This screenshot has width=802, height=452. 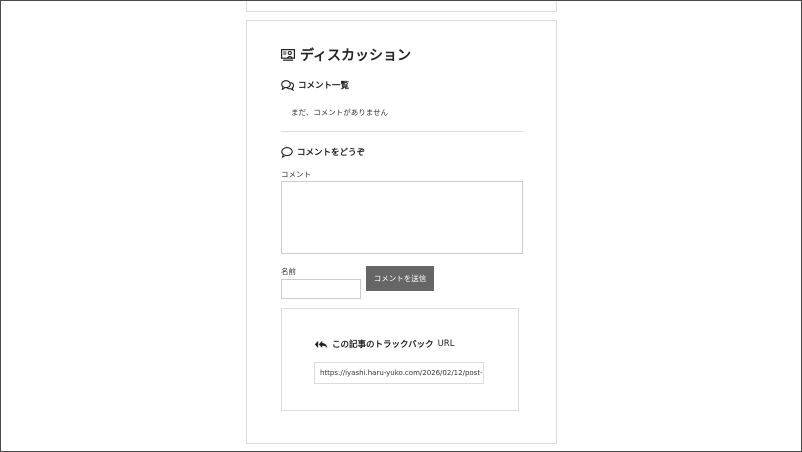 I want to click on reply-all-icon, so click(x=321, y=344).